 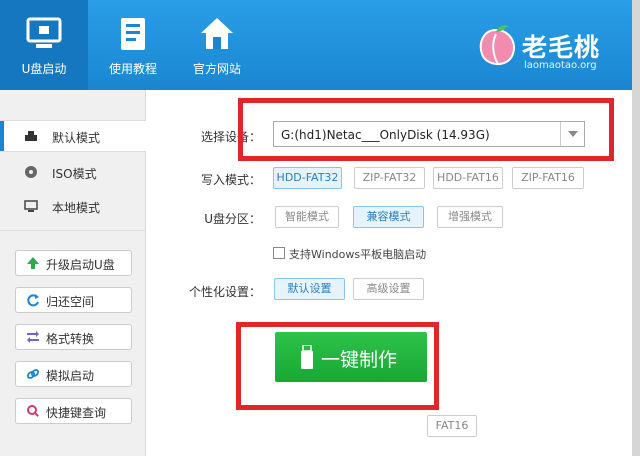 I want to click on upgrade-usb-button: 升级启动U盘, so click(x=73, y=263).